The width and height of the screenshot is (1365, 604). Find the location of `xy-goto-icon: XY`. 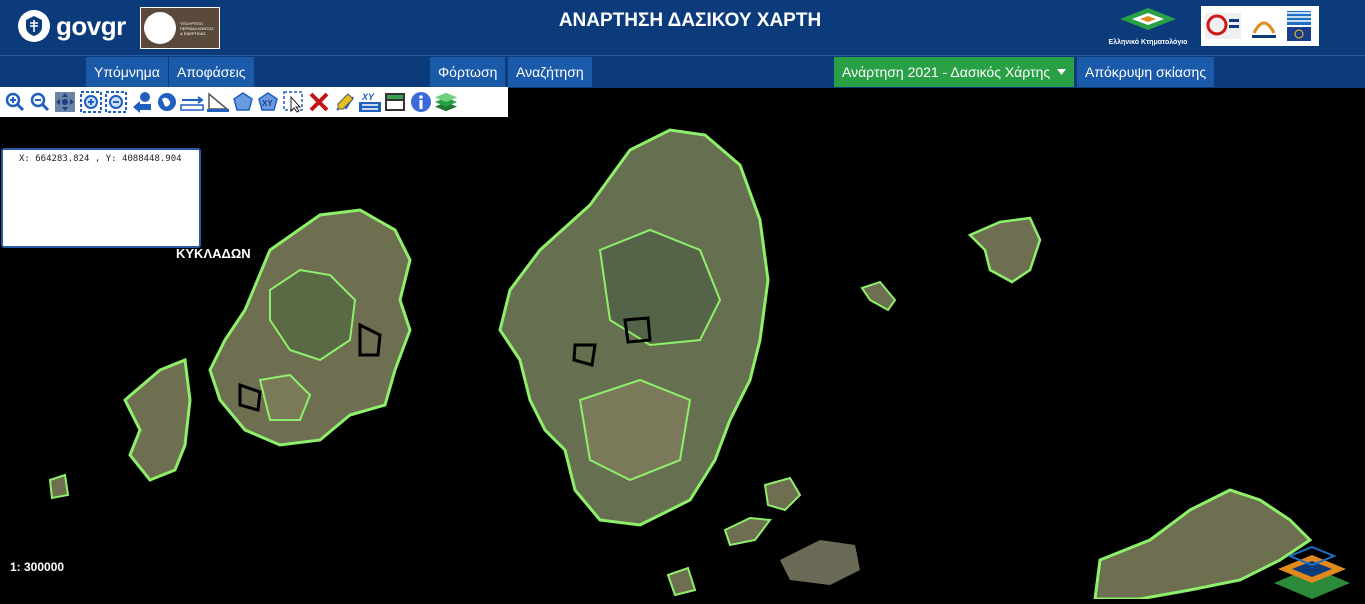

xy-goto-icon: XY is located at coordinates (370, 102).